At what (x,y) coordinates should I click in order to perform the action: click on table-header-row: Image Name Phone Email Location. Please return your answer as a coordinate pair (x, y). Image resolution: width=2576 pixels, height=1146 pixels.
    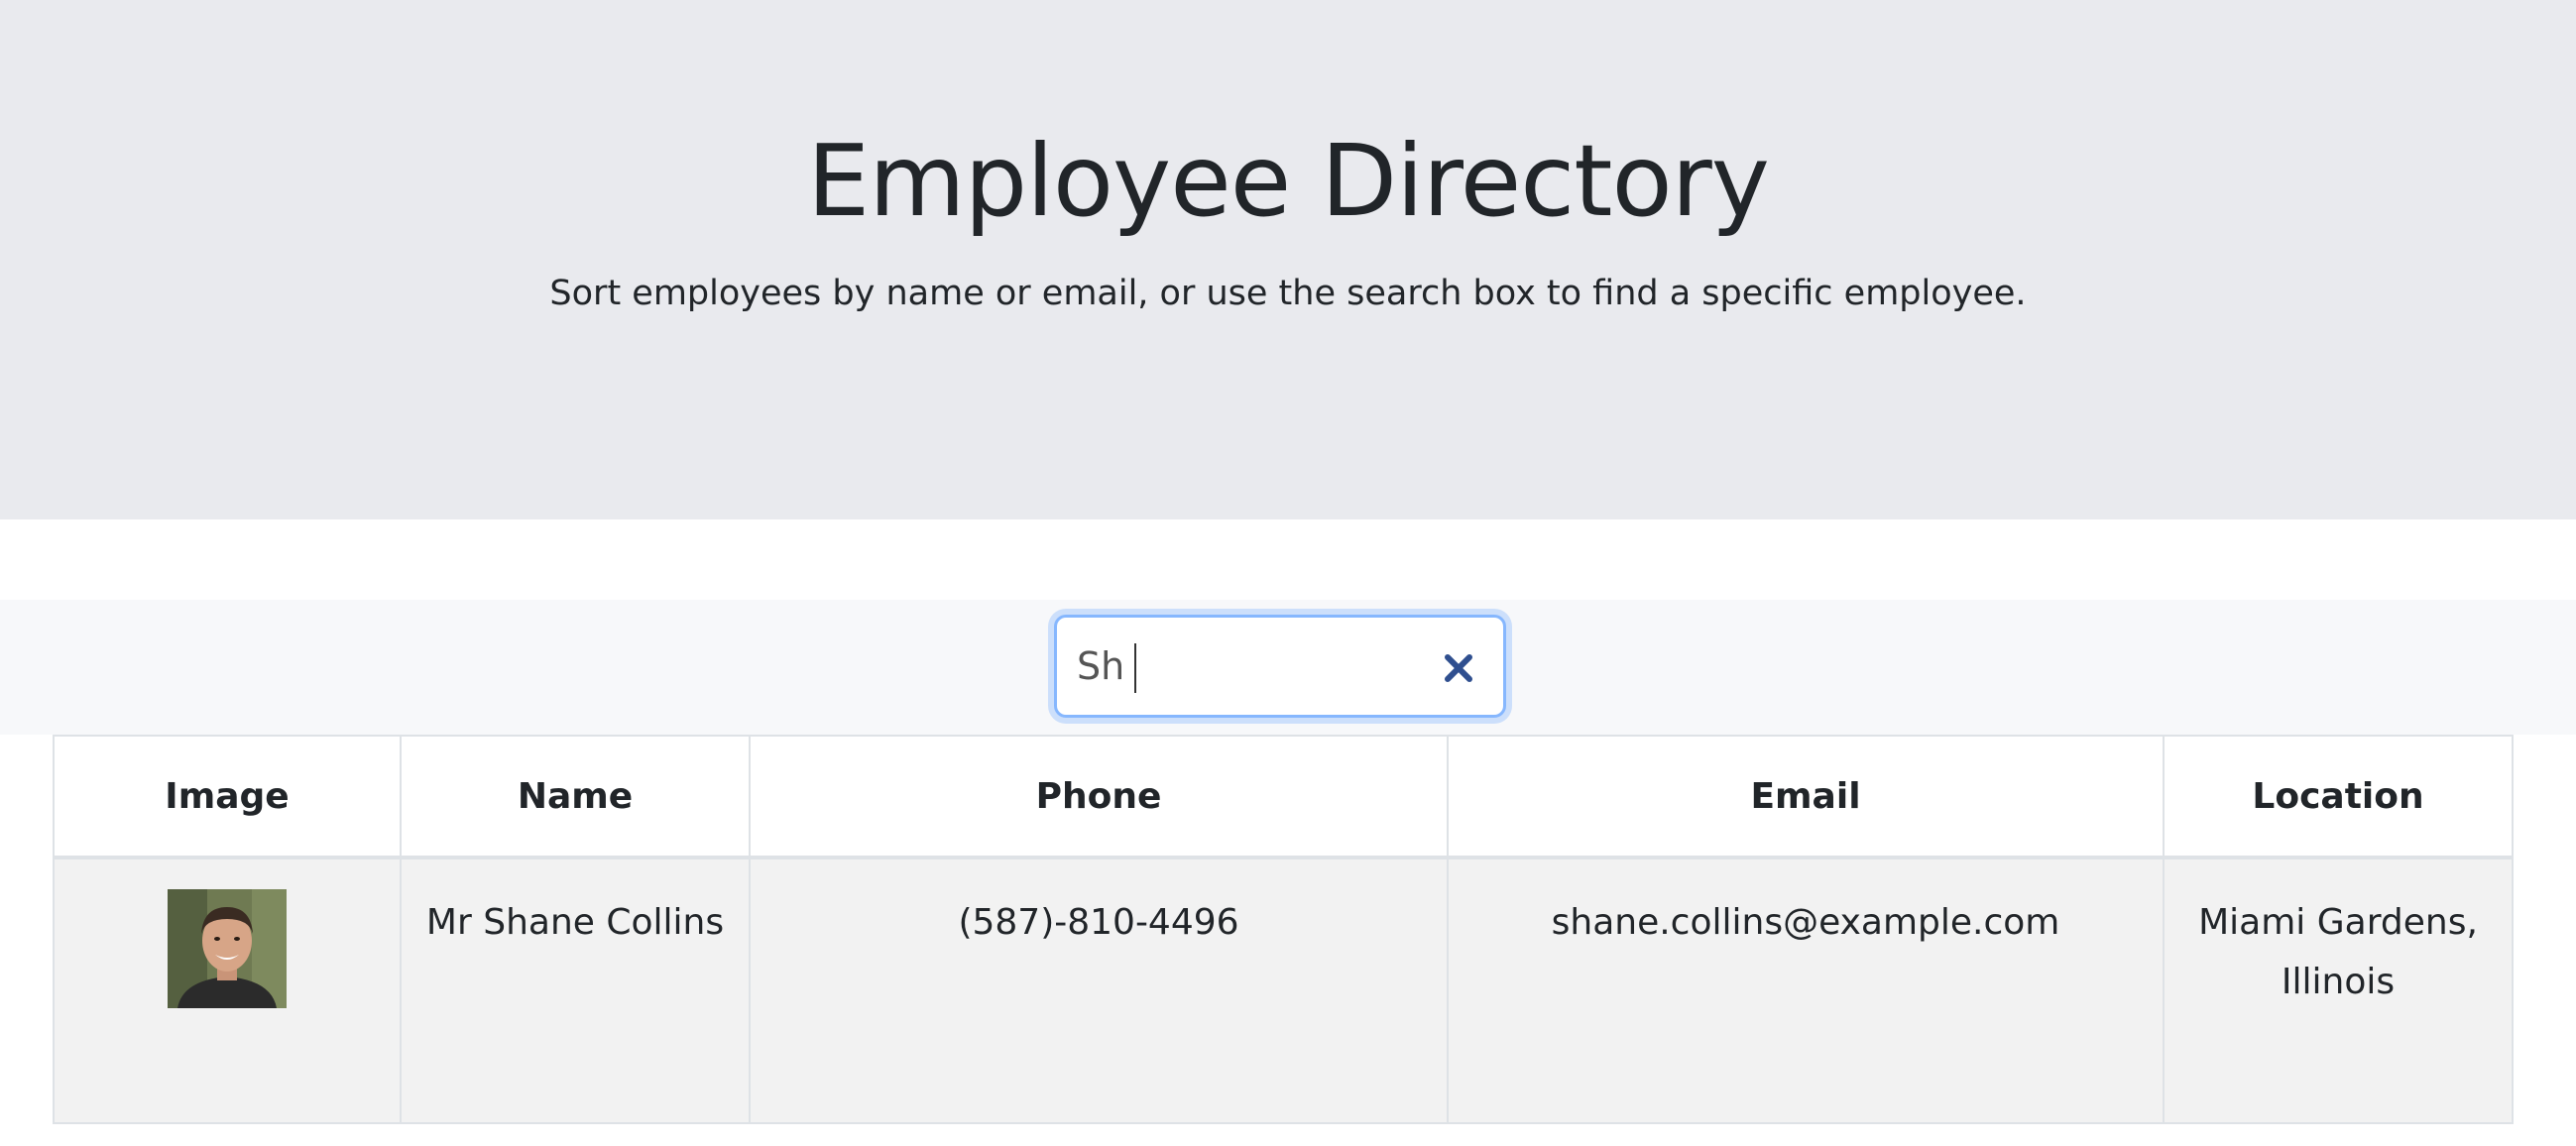
    Looking at the image, I should click on (1284, 797).